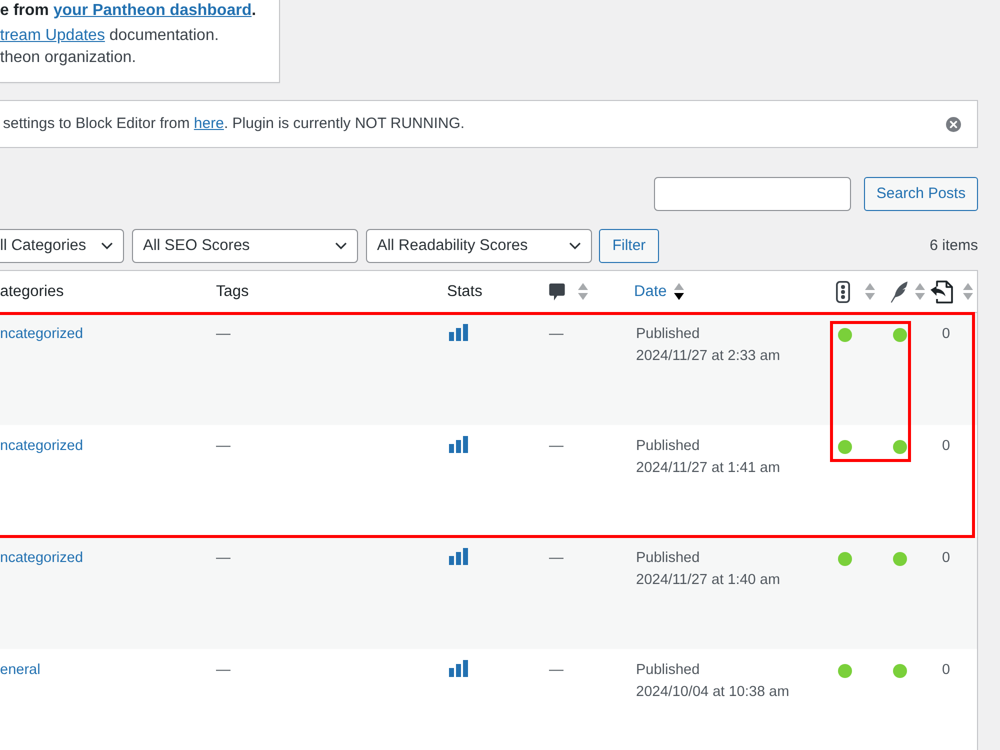 This screenshot has height=750, width=1000. I want to click on search-field, so click(752, 194).